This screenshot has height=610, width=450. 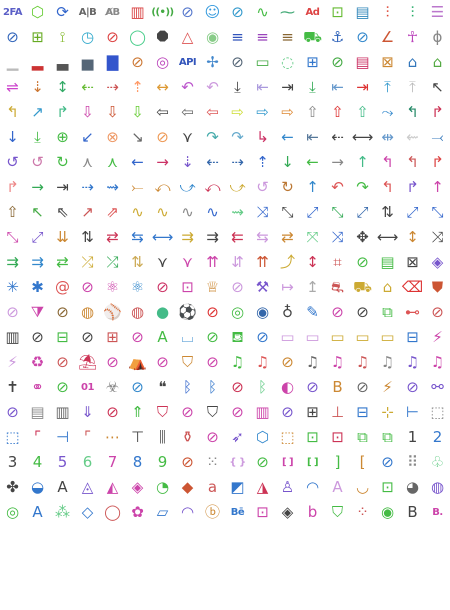 What do you see at coordinates (12, 237) in the screenshot?
I see `arrows-double-se-nw-icon: ⤡` at bounding box center [12, 237].